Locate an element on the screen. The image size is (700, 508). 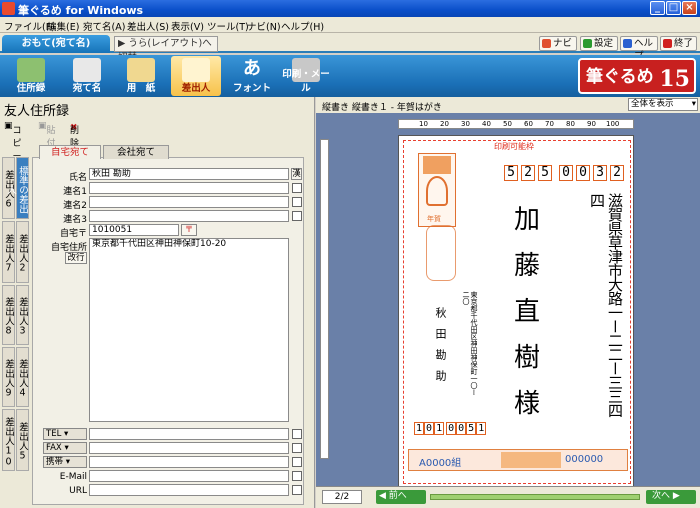
fax-field is located at coordinates (189, 448).